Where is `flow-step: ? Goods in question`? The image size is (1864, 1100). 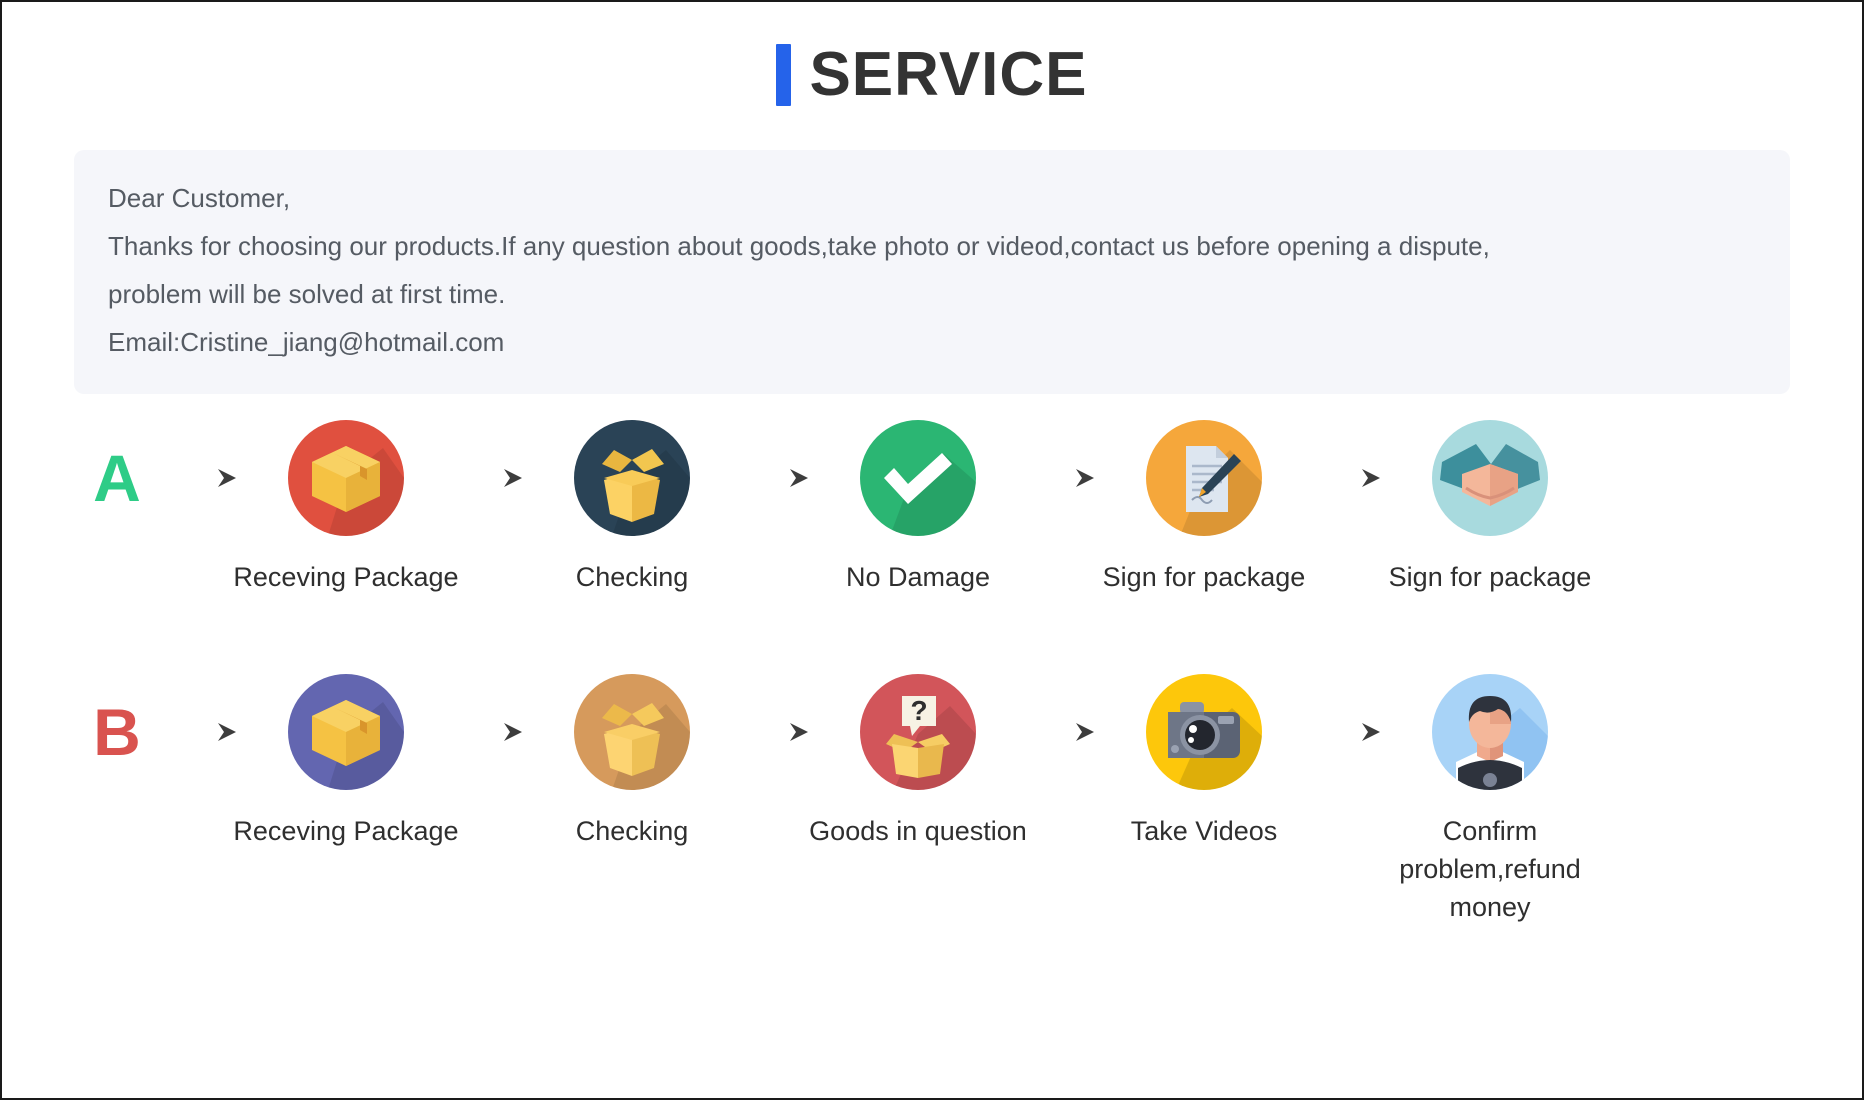 flow-step: ? Goods in question is located at coordinates (918, 762).